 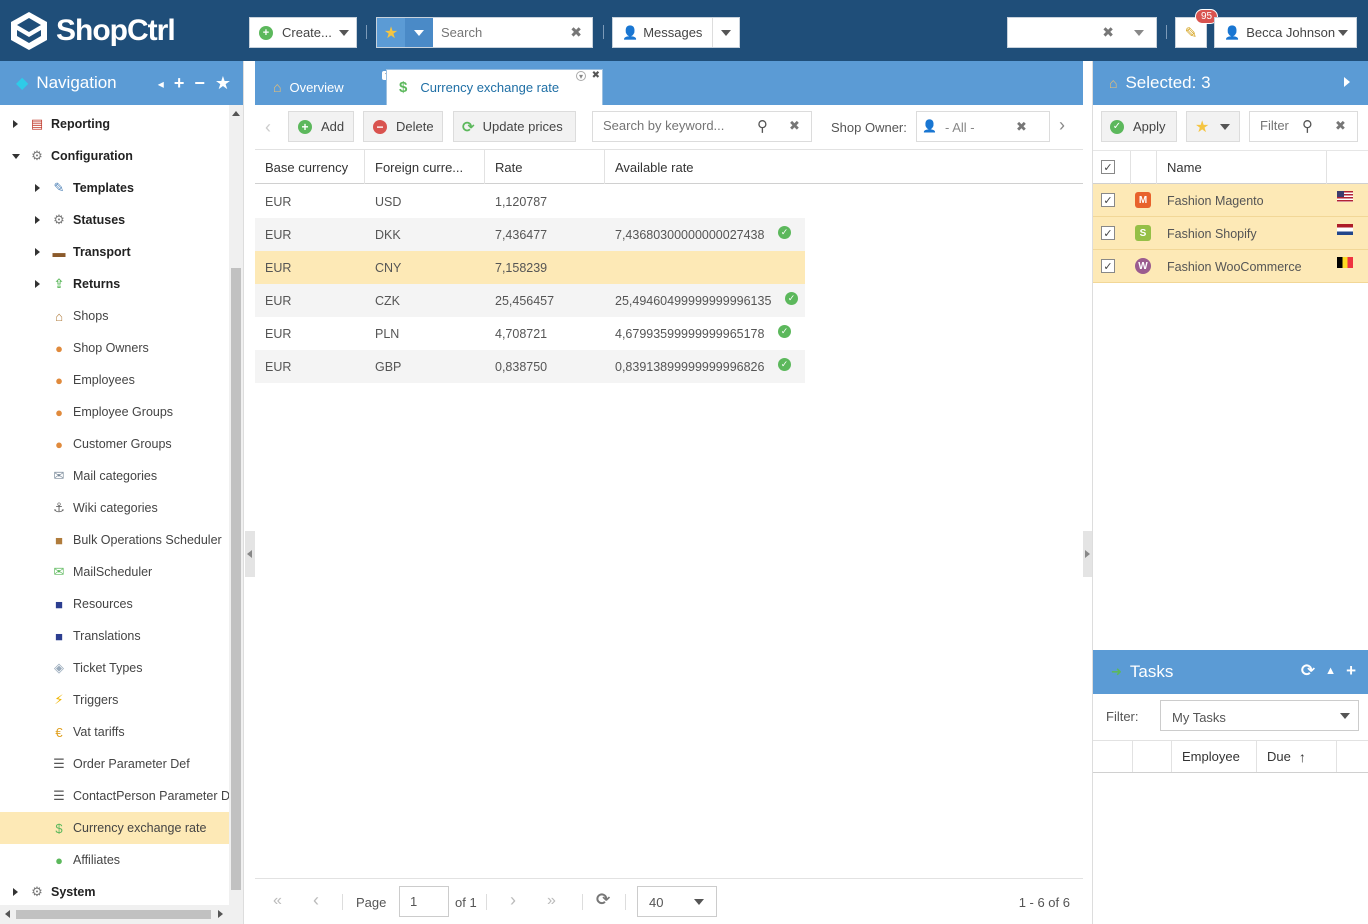 I want to click on collapse-left-icon: ◂, so click(x=161, y=84).